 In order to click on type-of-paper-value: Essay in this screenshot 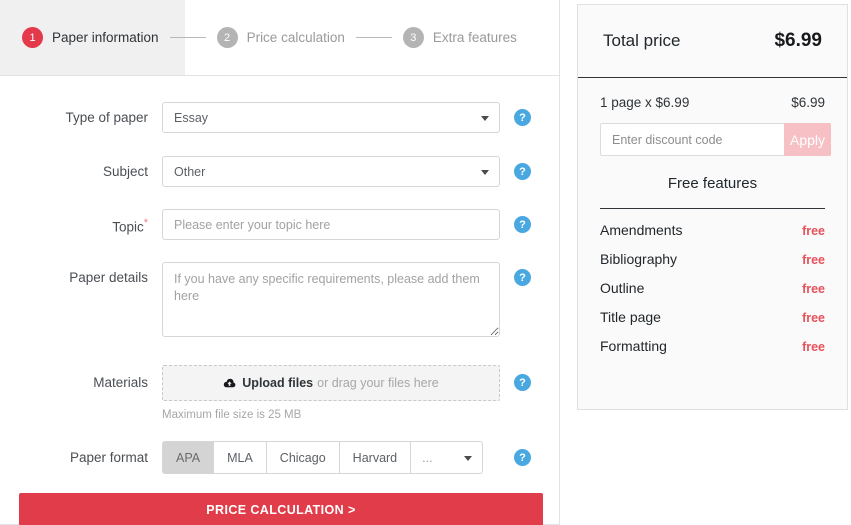, I will do `click(191, 117)`.